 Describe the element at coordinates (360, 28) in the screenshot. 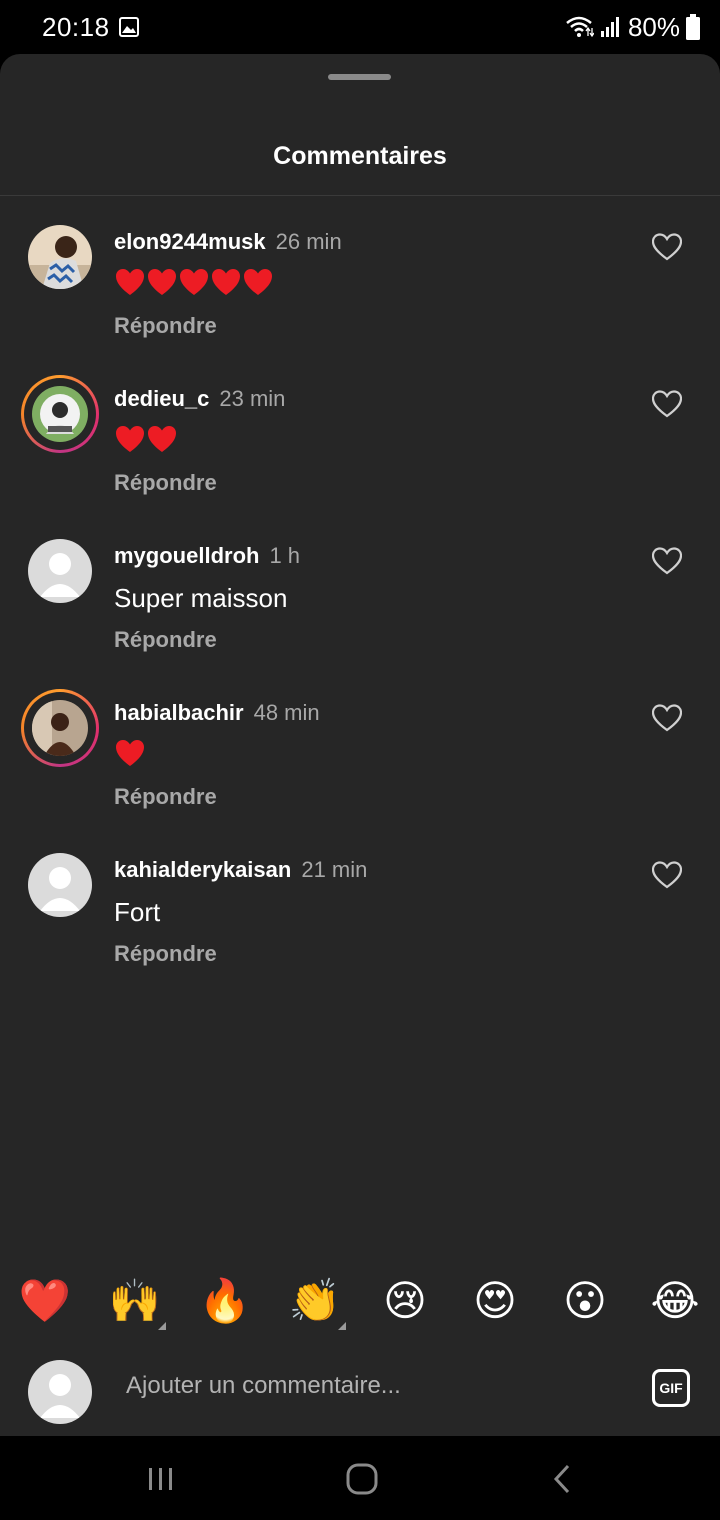

I see `status-bar: 20:18 80%` at that location.